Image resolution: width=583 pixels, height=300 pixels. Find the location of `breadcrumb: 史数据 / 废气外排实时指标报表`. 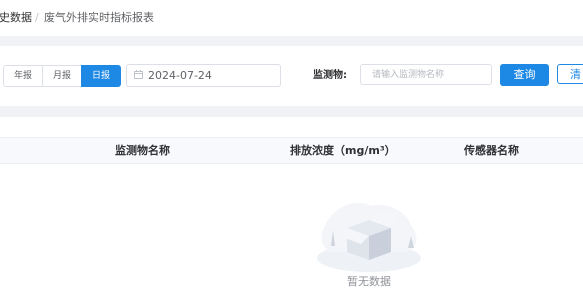

breadcrumb: 史数据 / 废气外排实时指标报表 is located at coordinates (291, 18).